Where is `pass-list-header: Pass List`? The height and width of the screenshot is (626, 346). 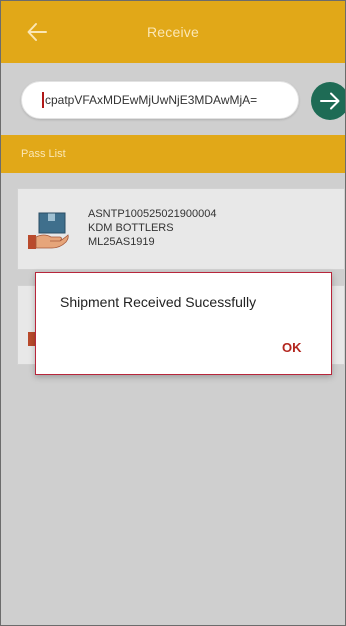
pass-list-header: Pass List is located at coordinates (173, 154).